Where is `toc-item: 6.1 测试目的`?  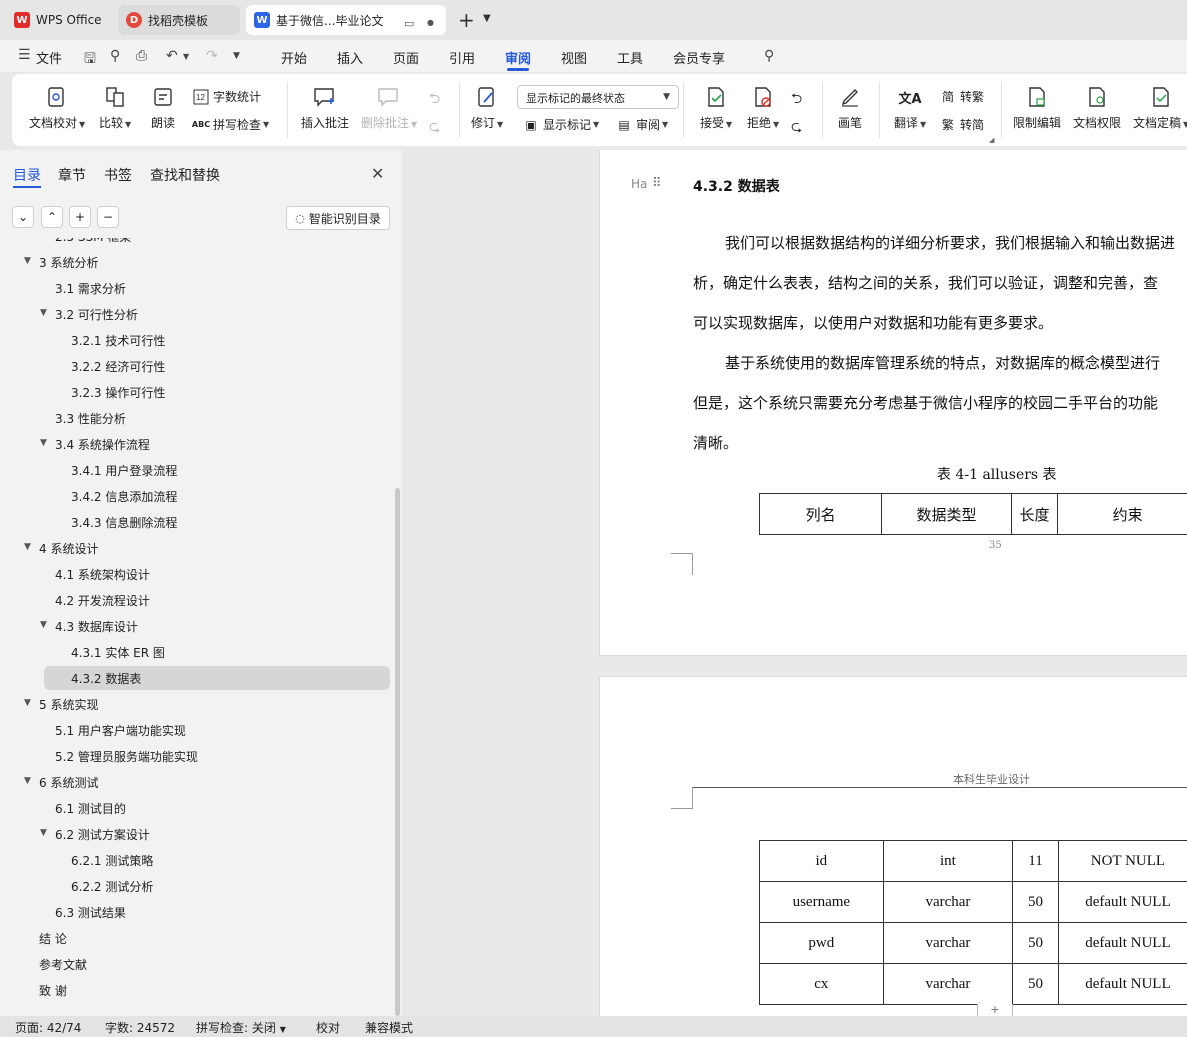 toc-item: 6.1 测试目的 is located at coordinates (90, 808).